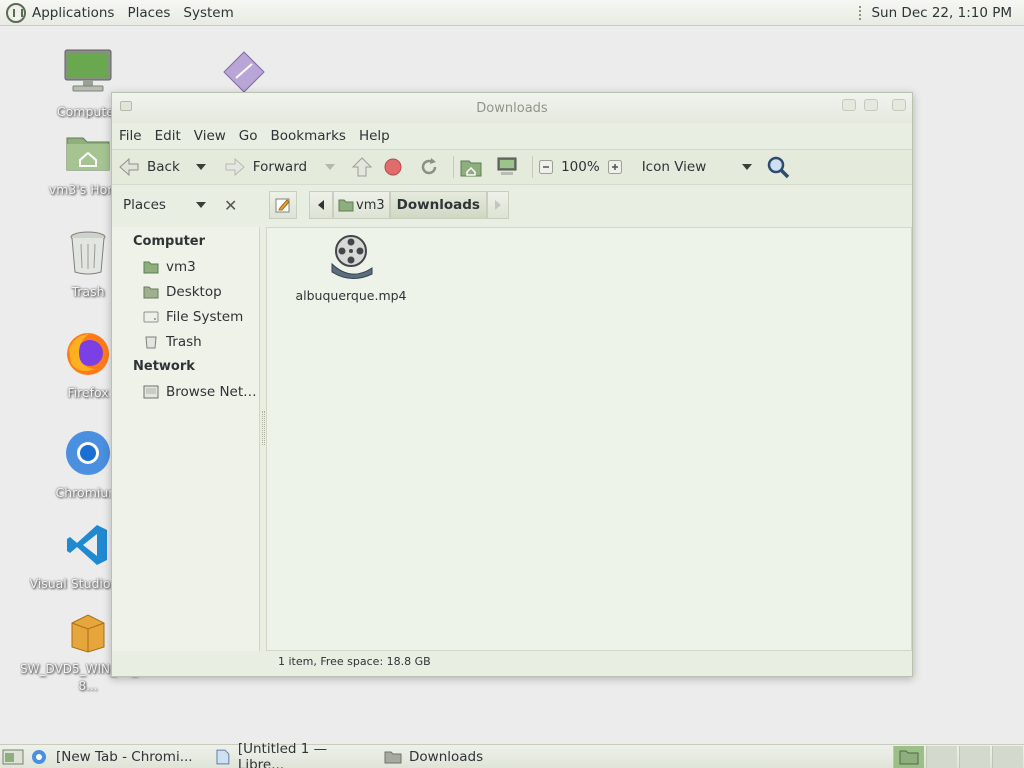 Image resolution: width=1024 pixels, height=768 pixels. I want to click on back-label: Back, so click(163, 167).